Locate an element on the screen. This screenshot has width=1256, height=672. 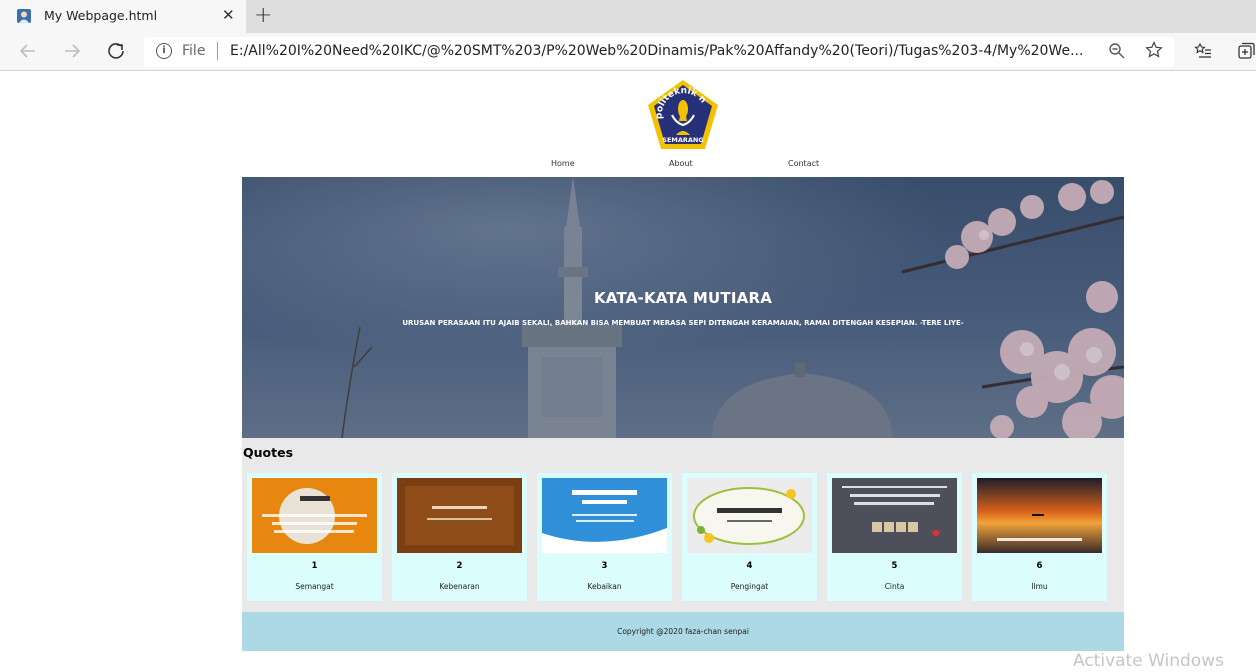
quote-card-1: 1 Semangat is located at coordinates (314, 537).